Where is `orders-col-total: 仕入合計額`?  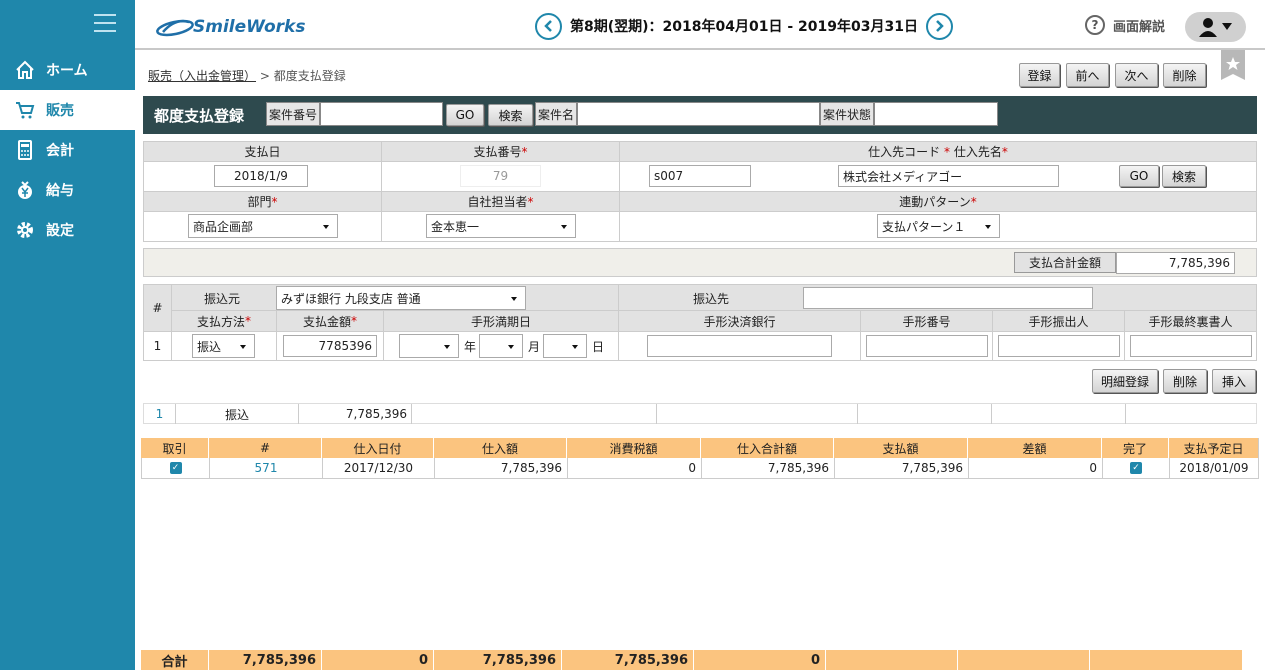 orders-col-total: 仕入合計額 is located at coordinates (767, 448).